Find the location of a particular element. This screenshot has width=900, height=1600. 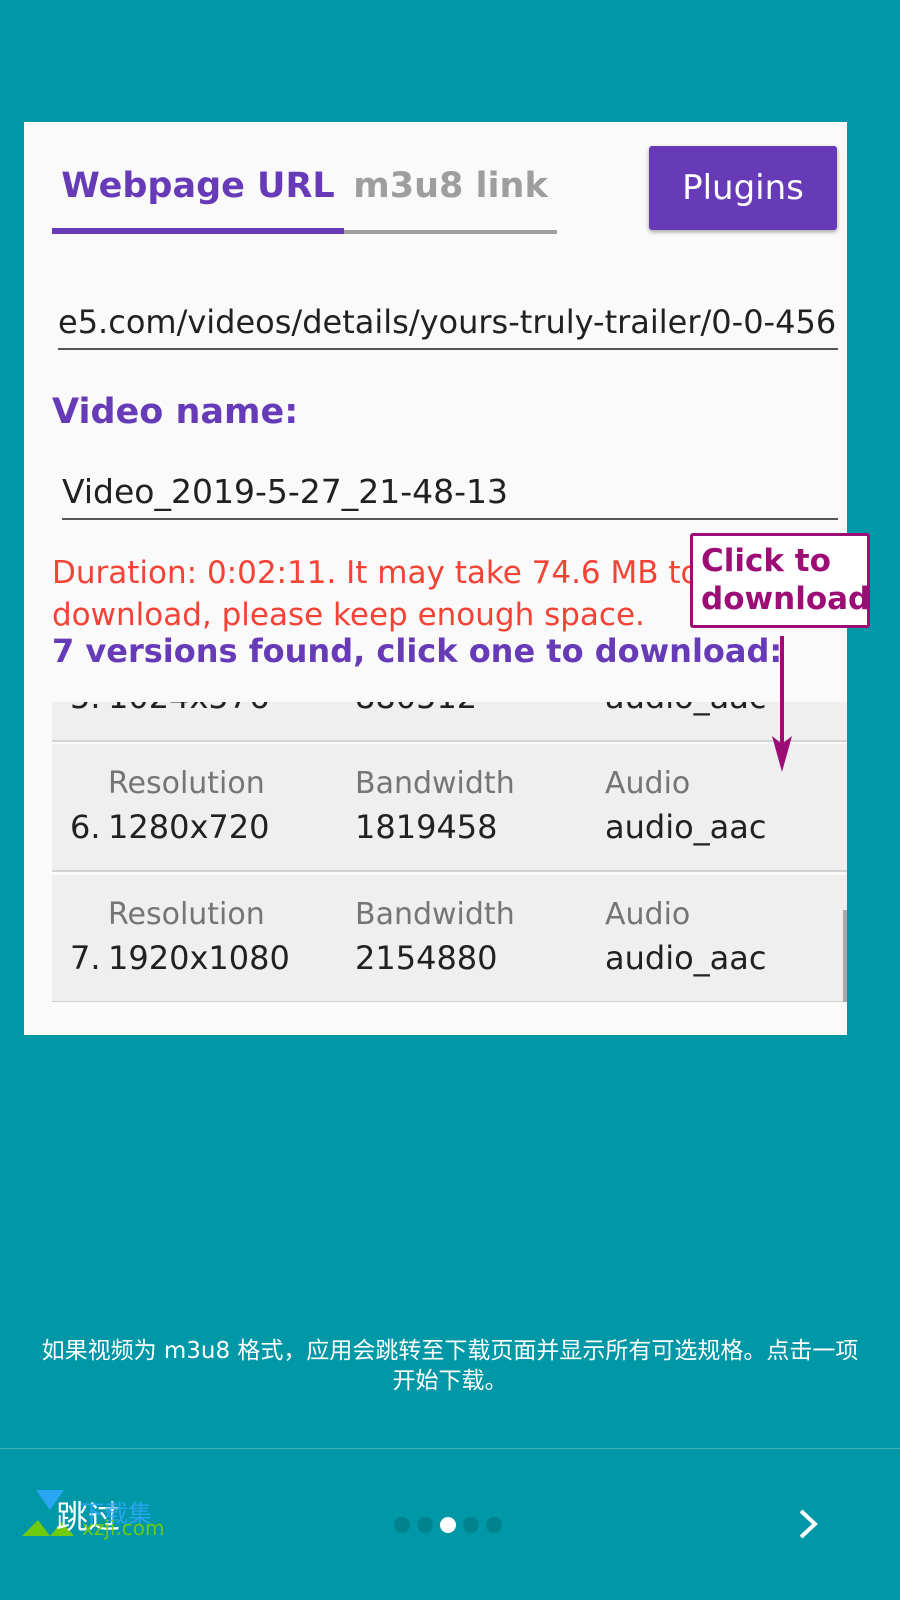

tab-bar: Webpage URL m3u8 link is located at coordinates (304, 192).